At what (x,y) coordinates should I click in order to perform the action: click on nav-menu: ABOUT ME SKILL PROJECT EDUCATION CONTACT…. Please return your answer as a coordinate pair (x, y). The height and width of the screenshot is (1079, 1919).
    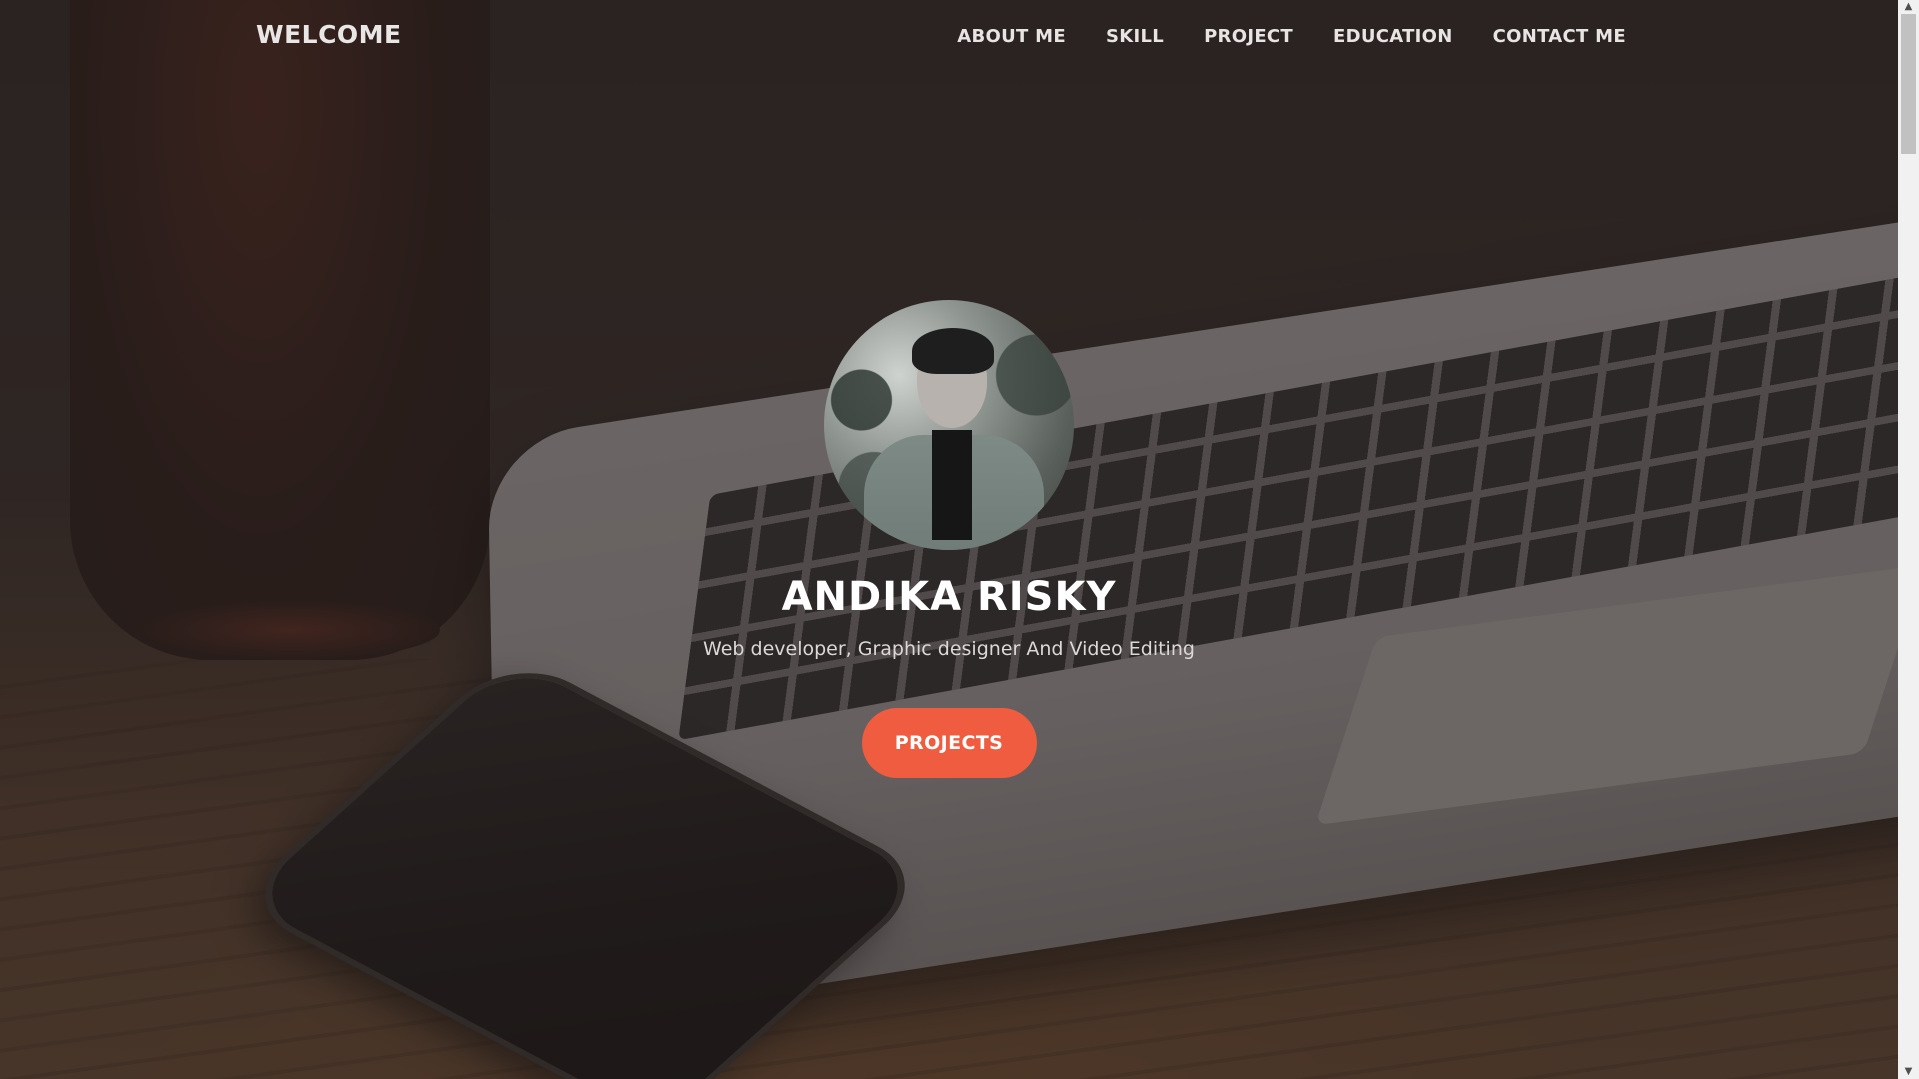
    Looking at the image, I should click on (1291, 36).